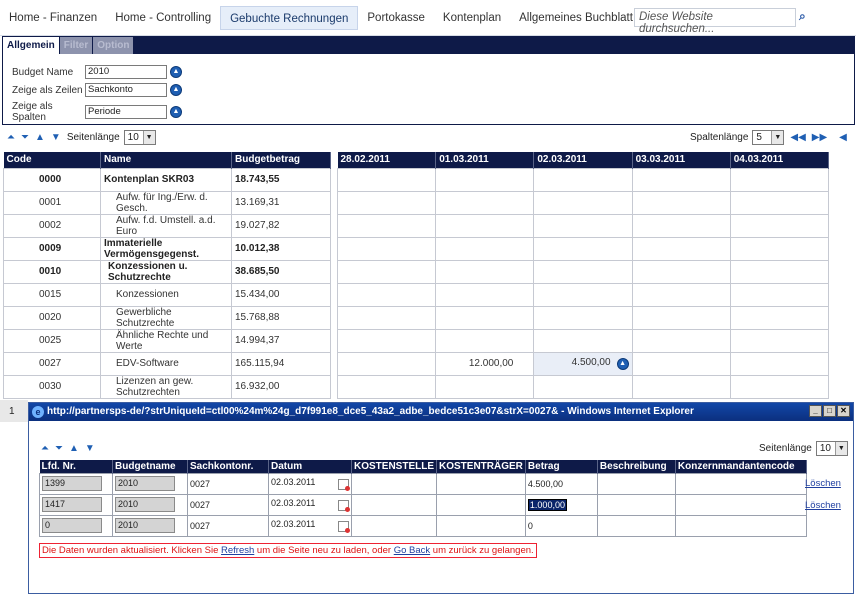  Describe the element at coordinates (768, 137) in the screenshot. I see `column-length-select: 5 ▼` at that location.